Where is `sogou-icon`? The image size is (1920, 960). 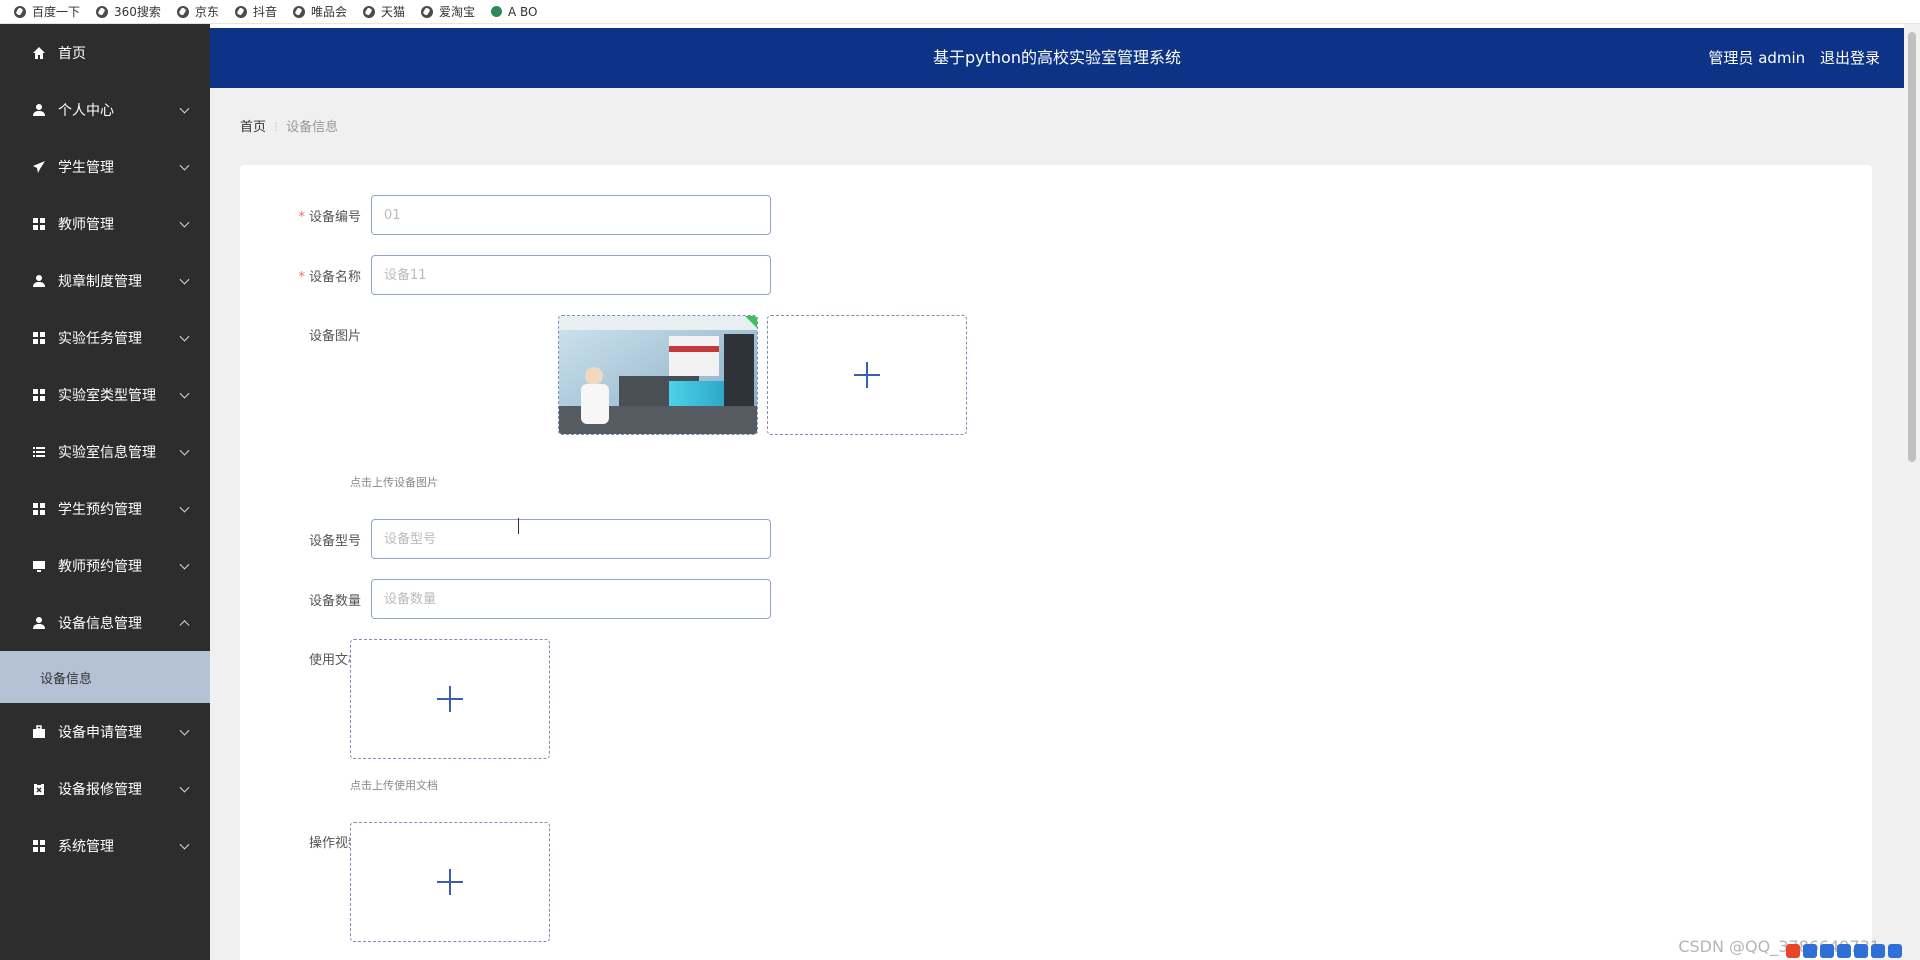
sogou-icon is located at coordinates (1793, 951).